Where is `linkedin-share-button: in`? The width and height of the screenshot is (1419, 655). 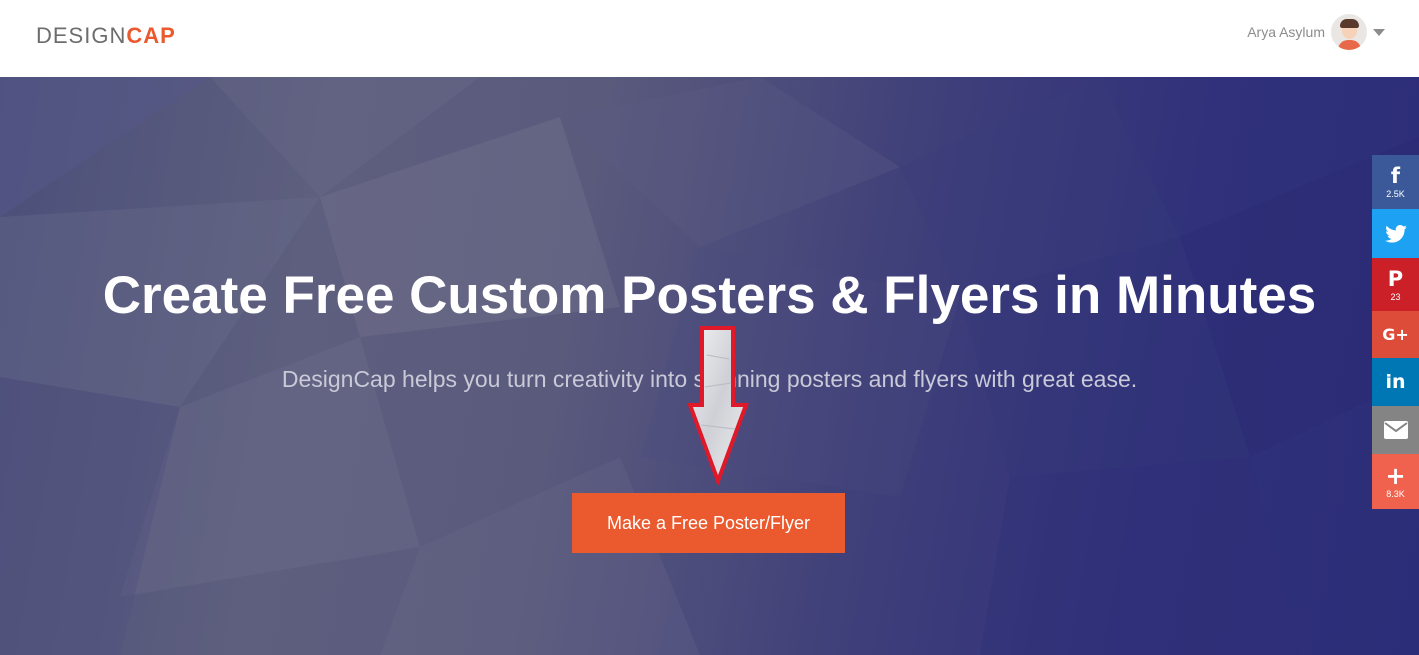
linkedin-share-button: in is located at coordinates (1395, 382).